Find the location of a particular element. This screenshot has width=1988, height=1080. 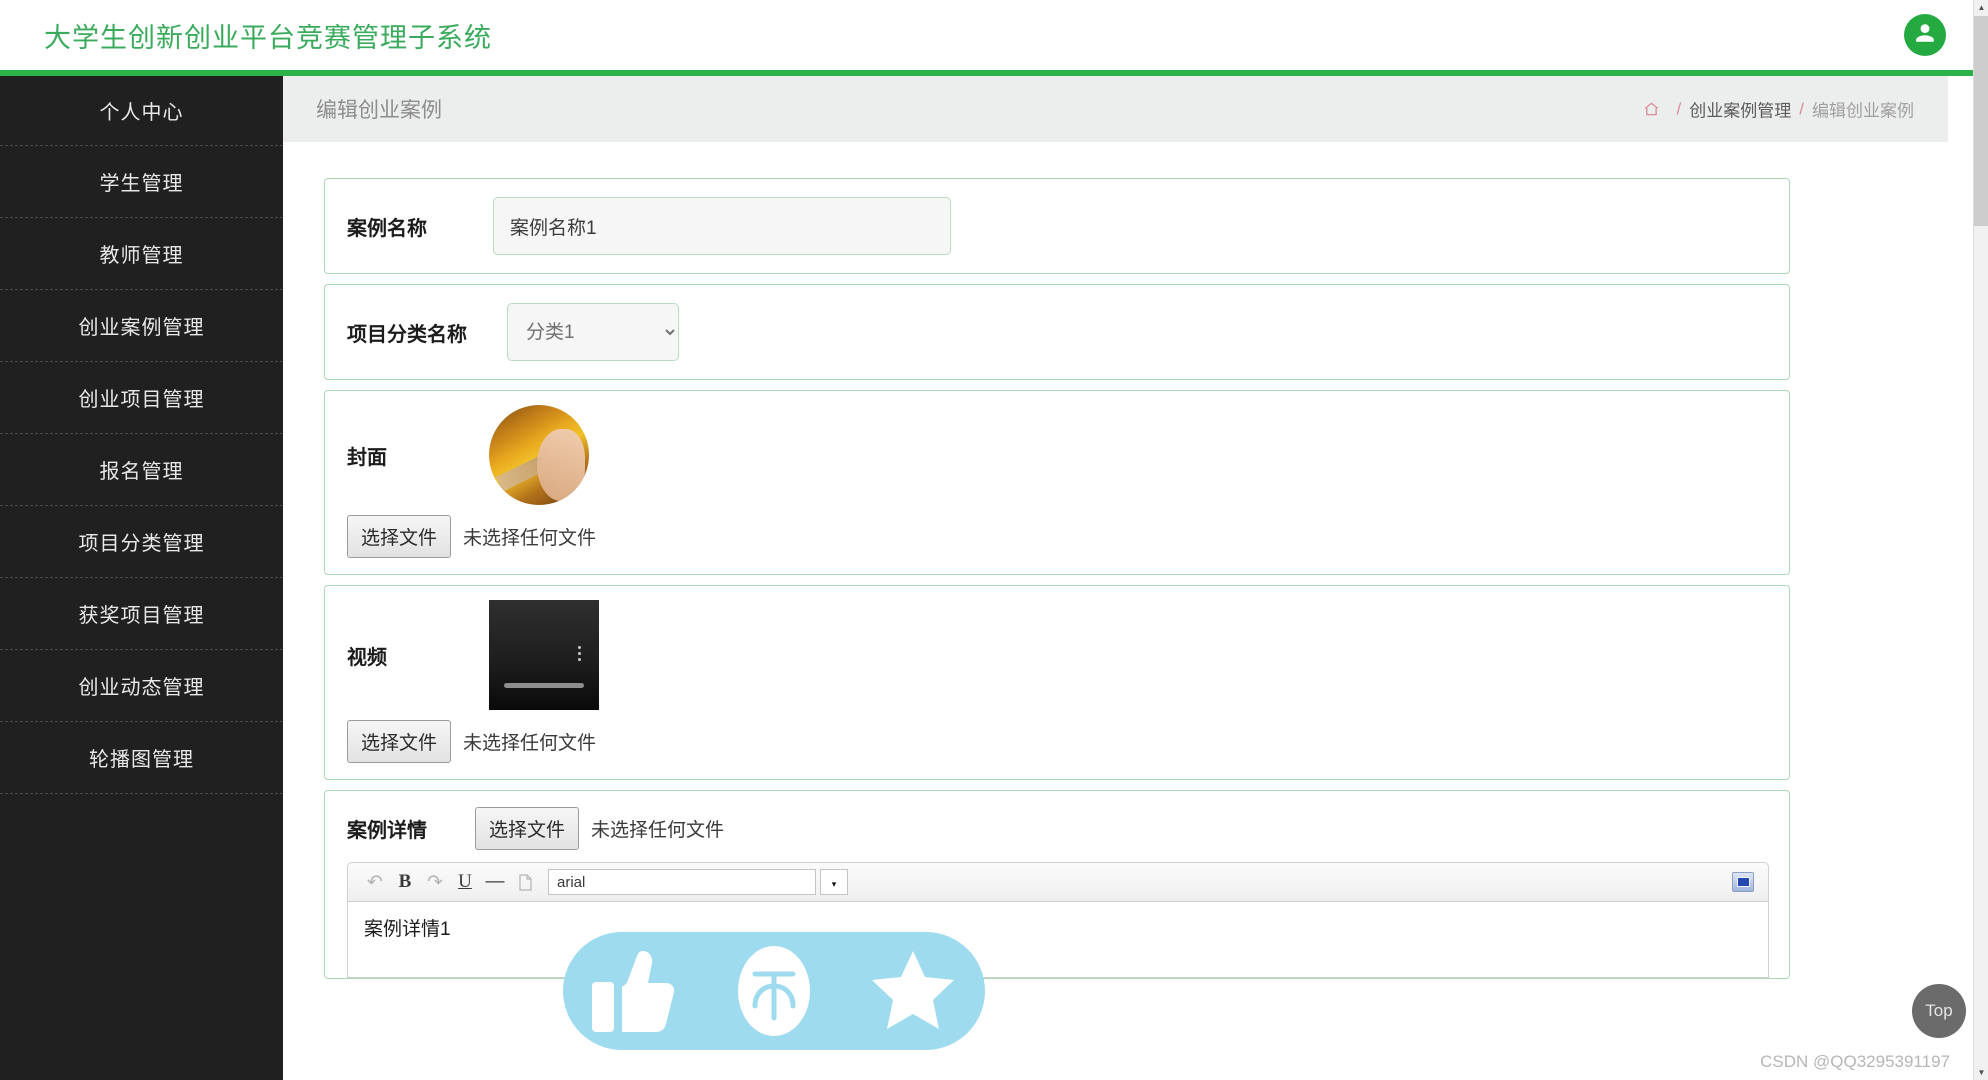

sidebar-item-label: 教师管理 is located at coordinates (141, 256).